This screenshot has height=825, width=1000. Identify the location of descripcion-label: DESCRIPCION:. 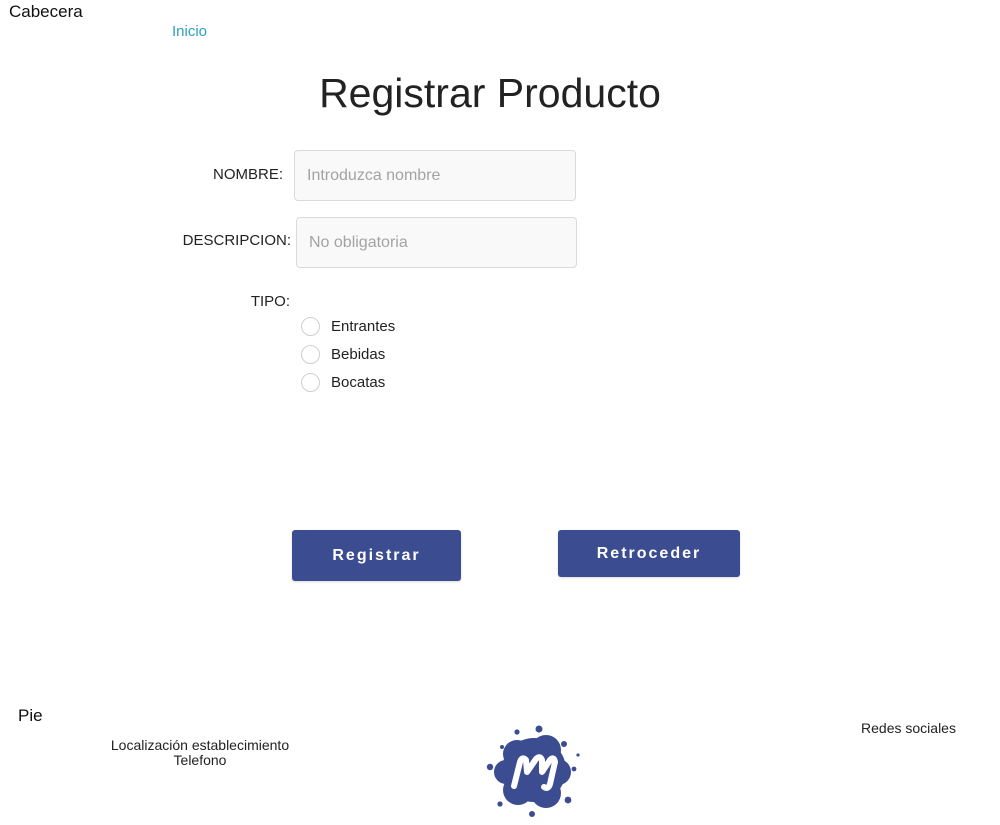
(236, 240).